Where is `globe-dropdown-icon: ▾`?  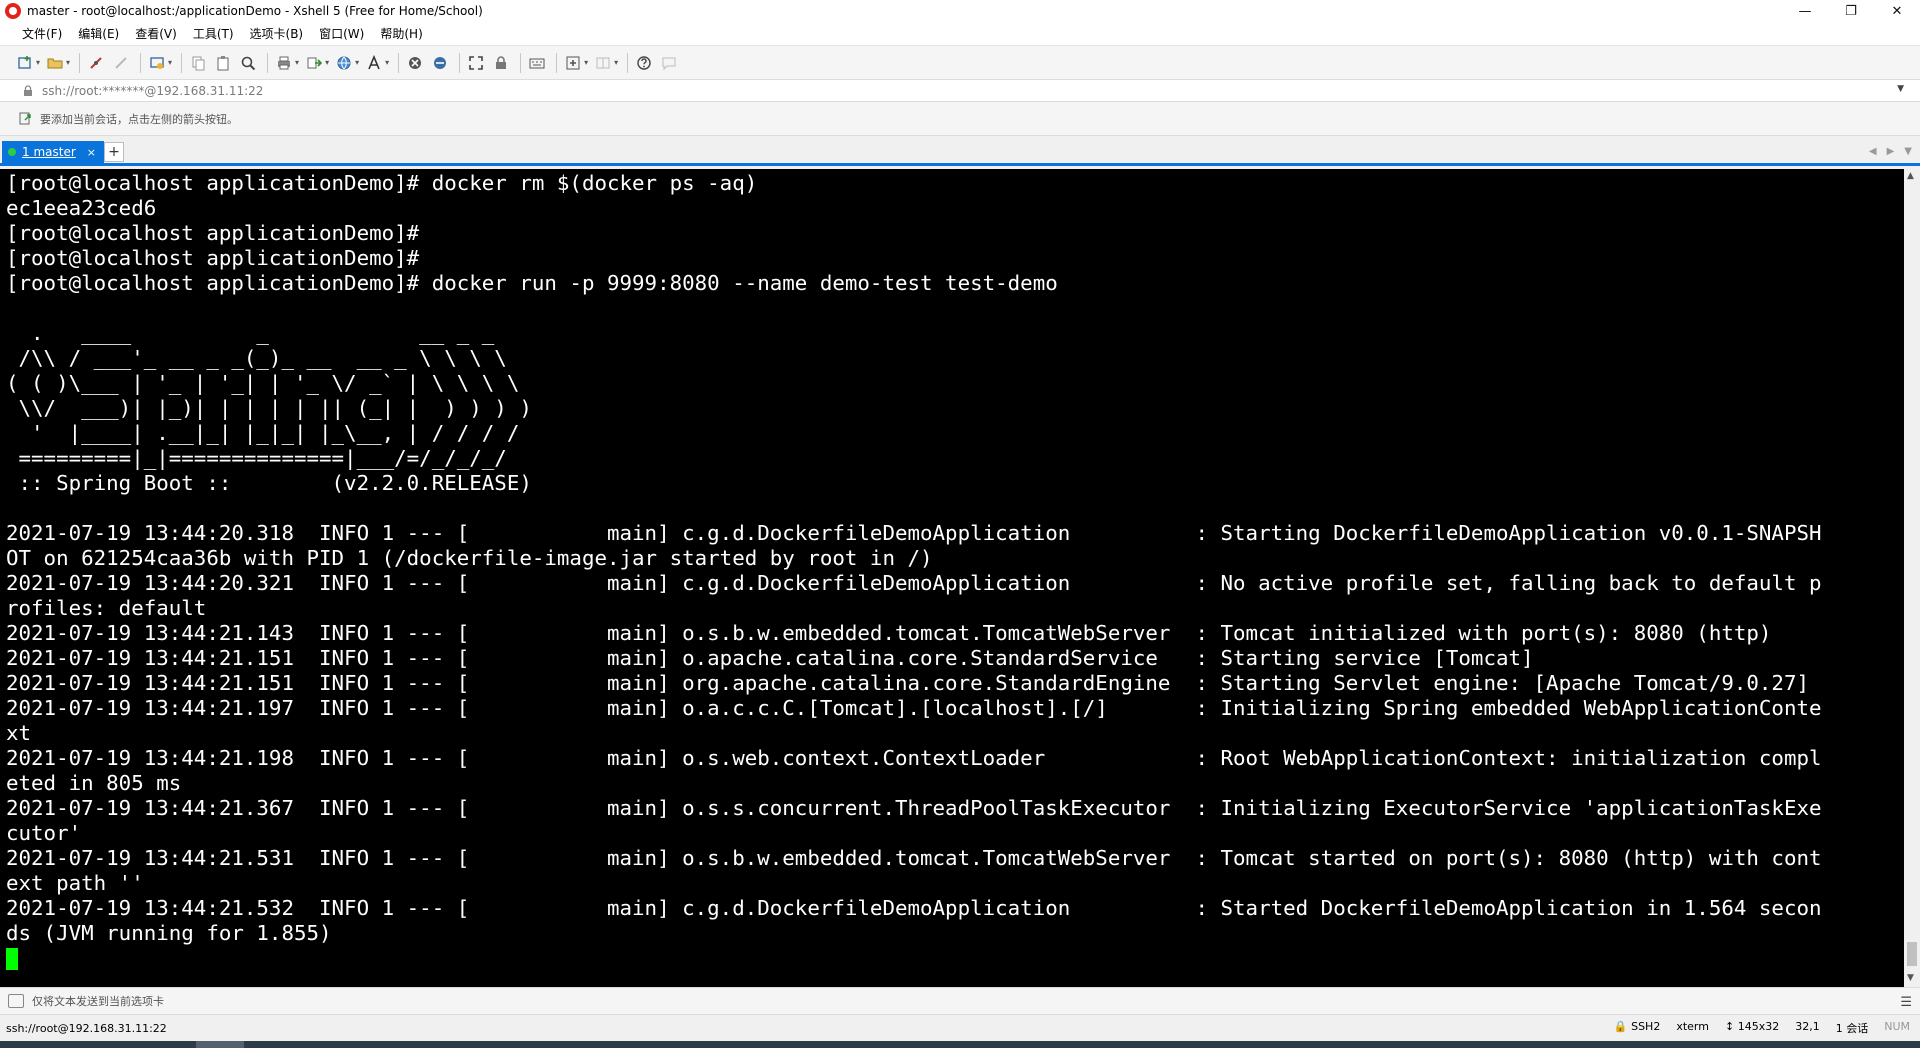 globe-dropdown-icon: ▾ is located at coordinates (357, 62).